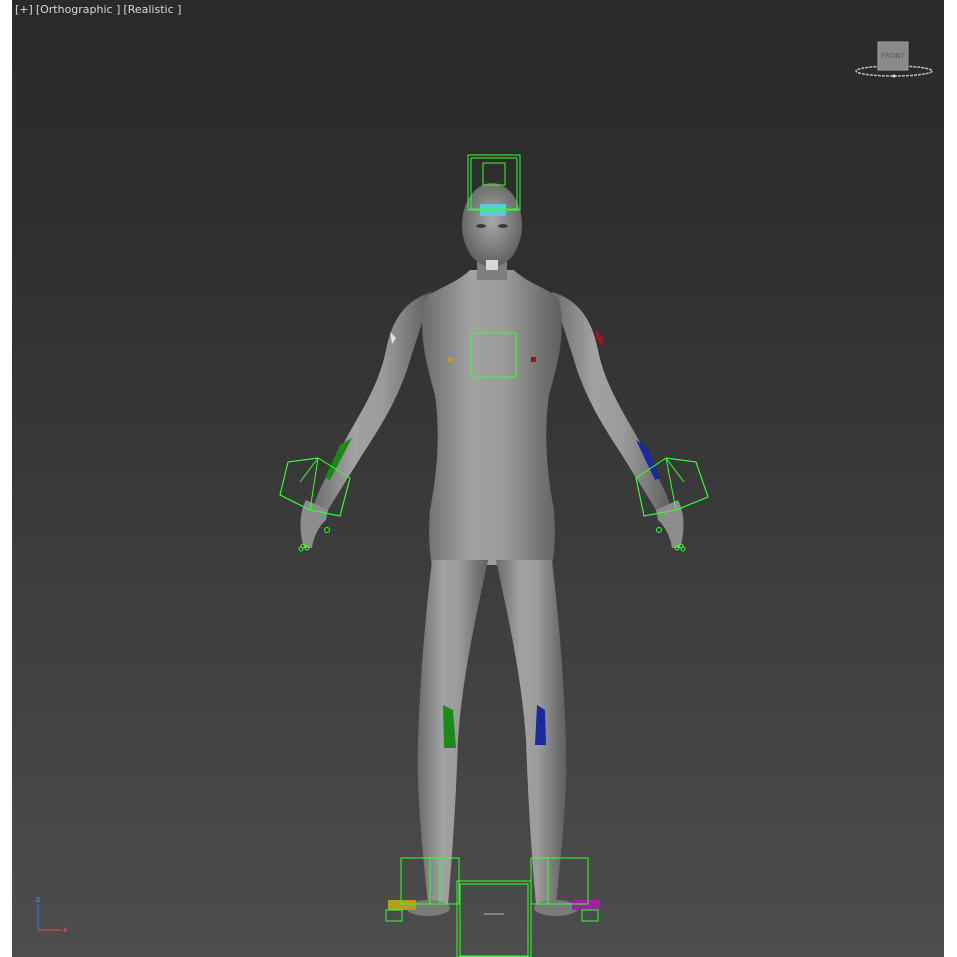 This screenshot has width=957, height=957. What do you see at coordinates (531, 732) in the screenshot?
I see `right-leg` at bounding box center [531, 732].